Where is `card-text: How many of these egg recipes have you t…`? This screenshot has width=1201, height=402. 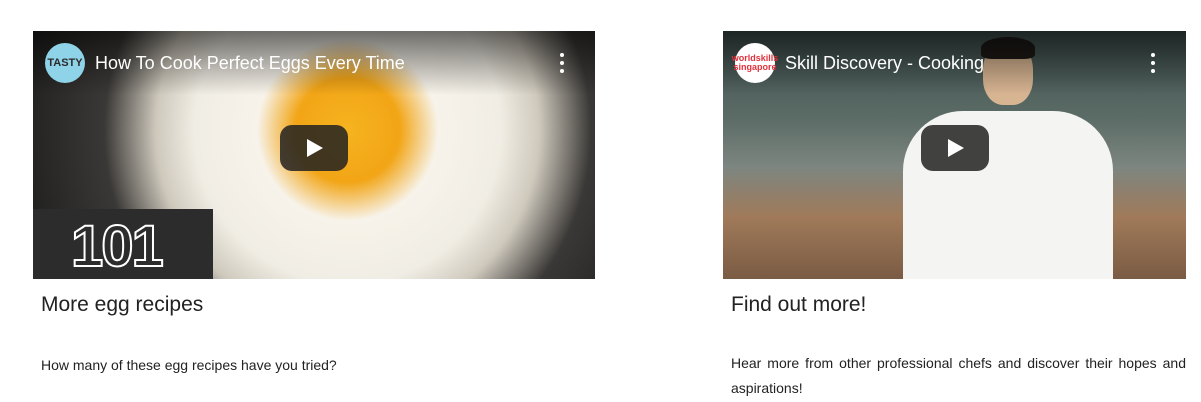
card-text: How many of these egg recipes have you t… is located at coordinates (189, 365).